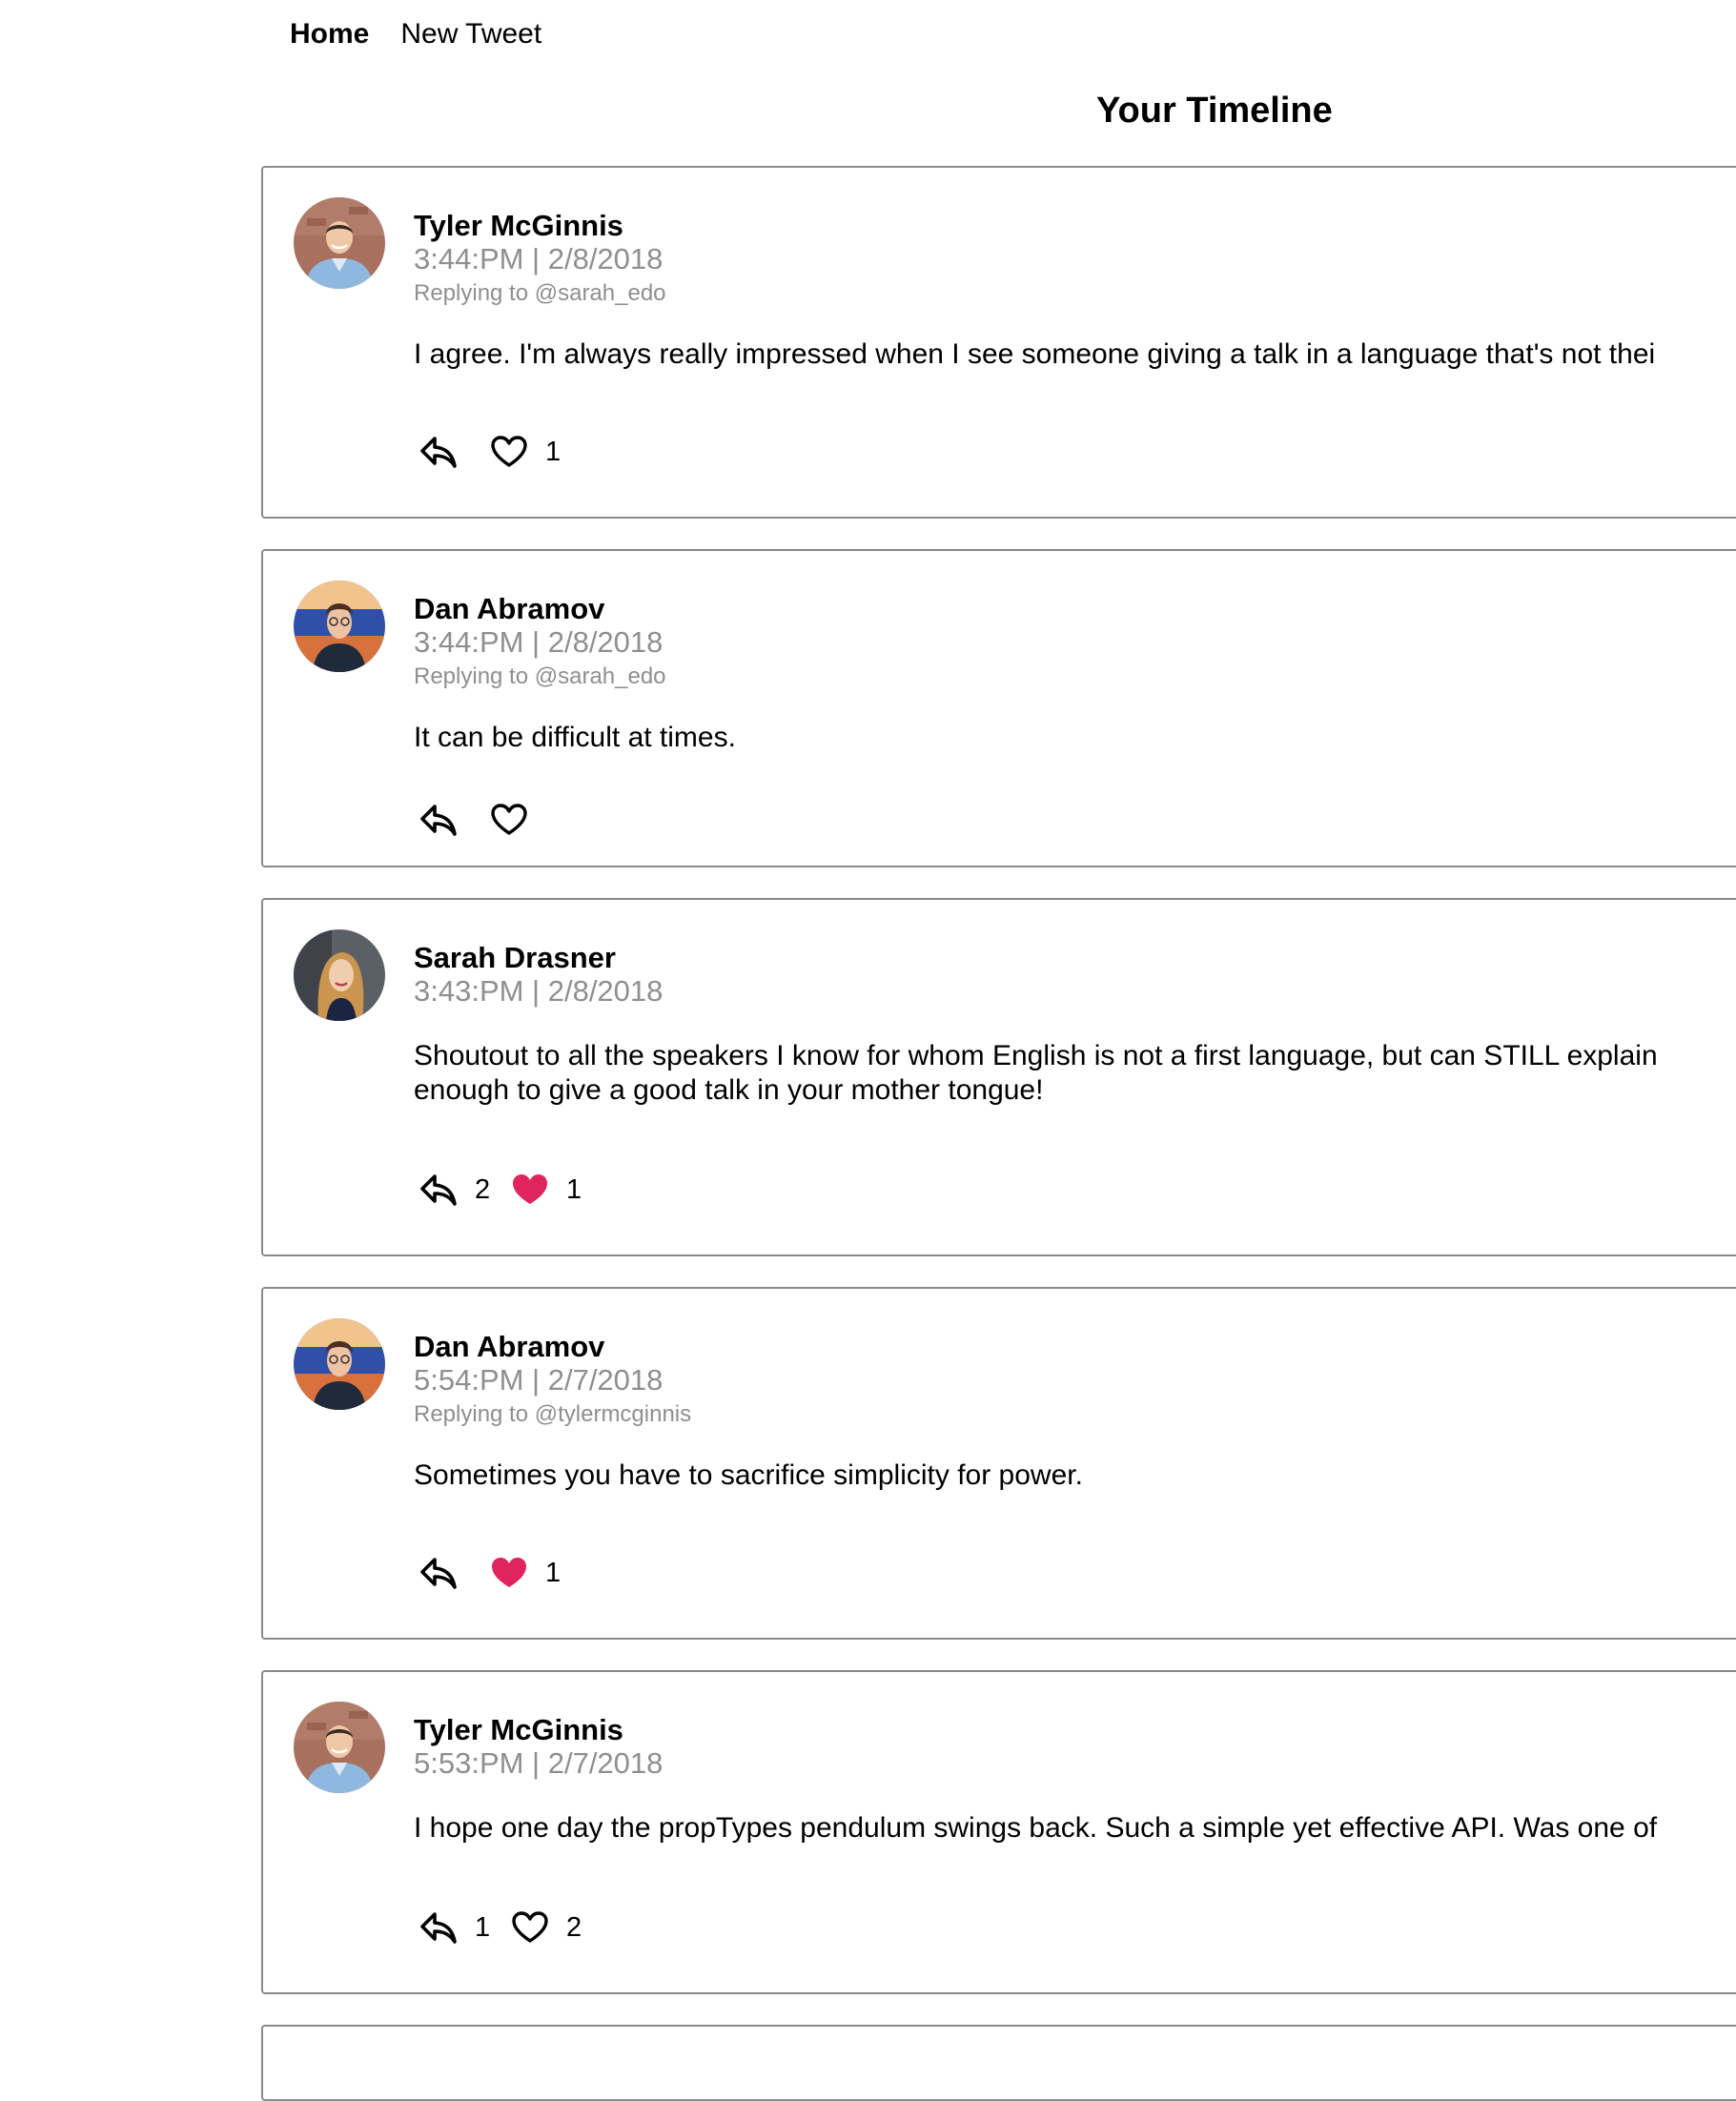 The image size is (1736, 2101). What do you see at coordinates (500, 1927) in the screenshot?
I see `tweet-actions: 1 2` at bounding box center [500, 1927].